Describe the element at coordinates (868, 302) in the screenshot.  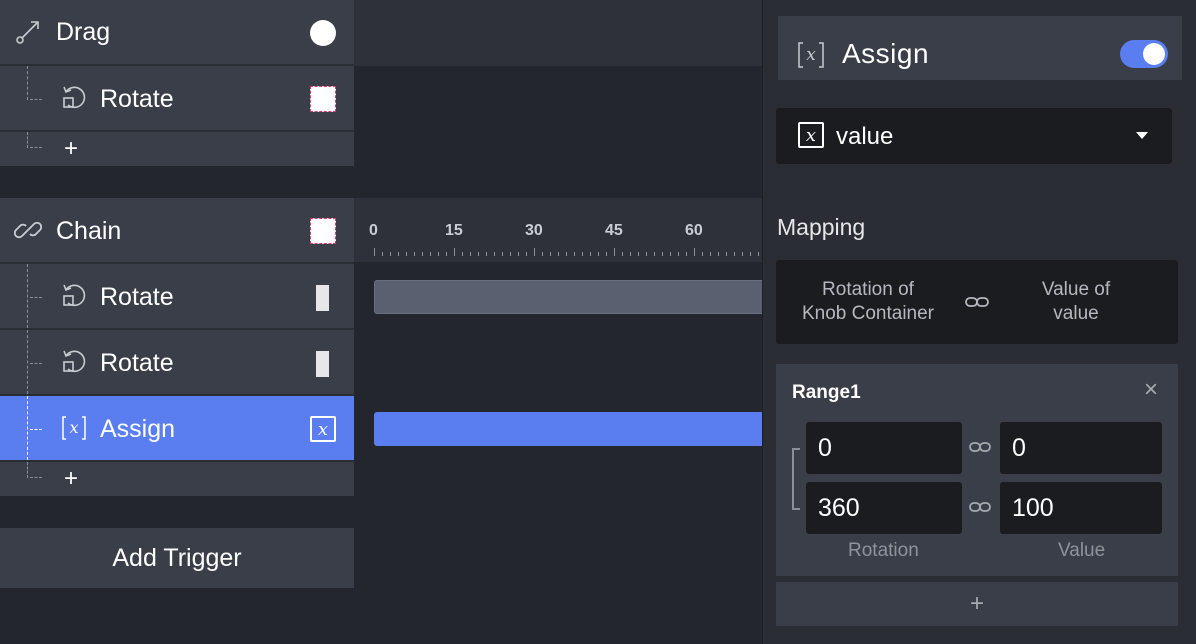
I see `mapping-source: Rotation of Knob Container` at that location.